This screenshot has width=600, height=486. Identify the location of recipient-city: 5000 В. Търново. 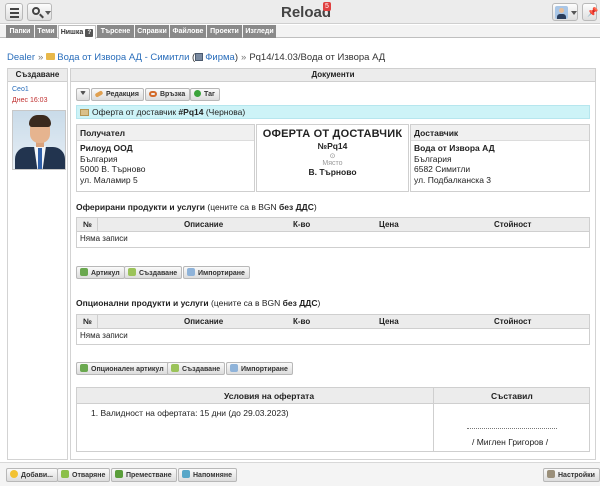
(113, 169).